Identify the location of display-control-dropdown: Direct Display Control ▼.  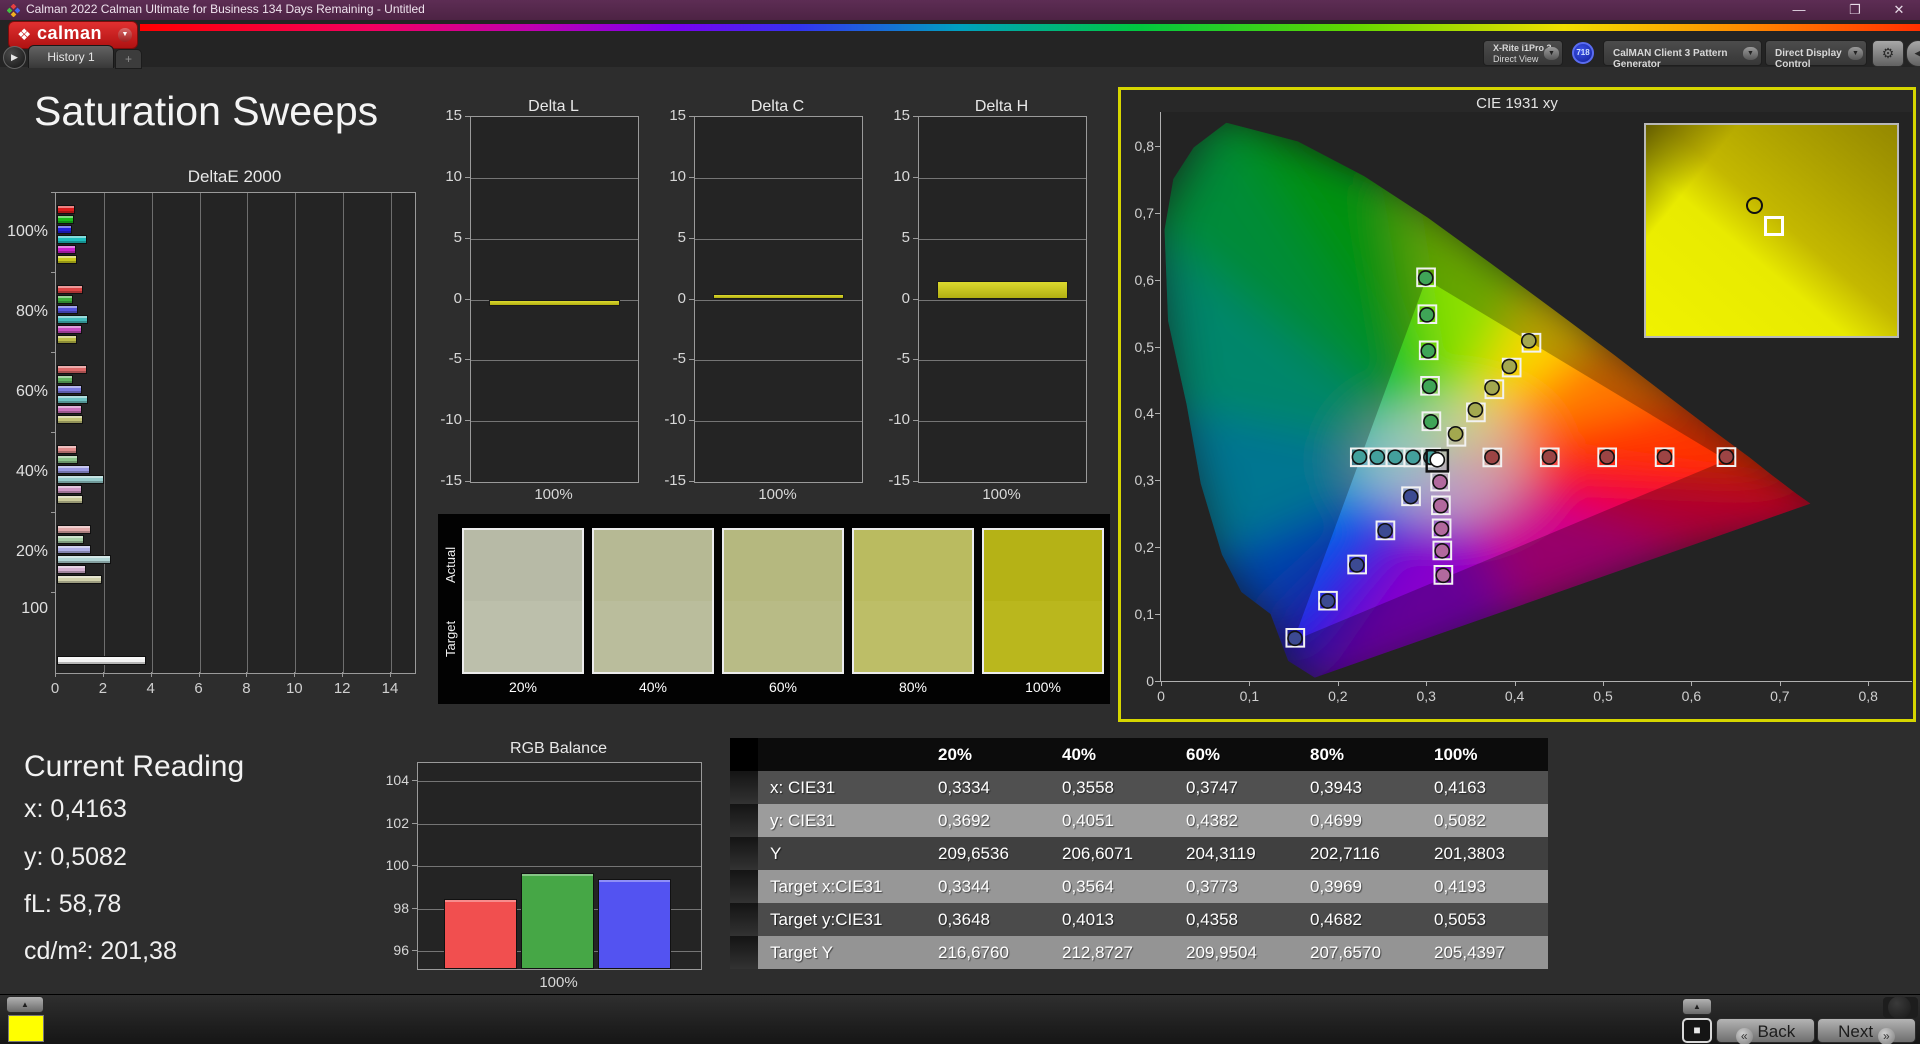
(1816, 55).